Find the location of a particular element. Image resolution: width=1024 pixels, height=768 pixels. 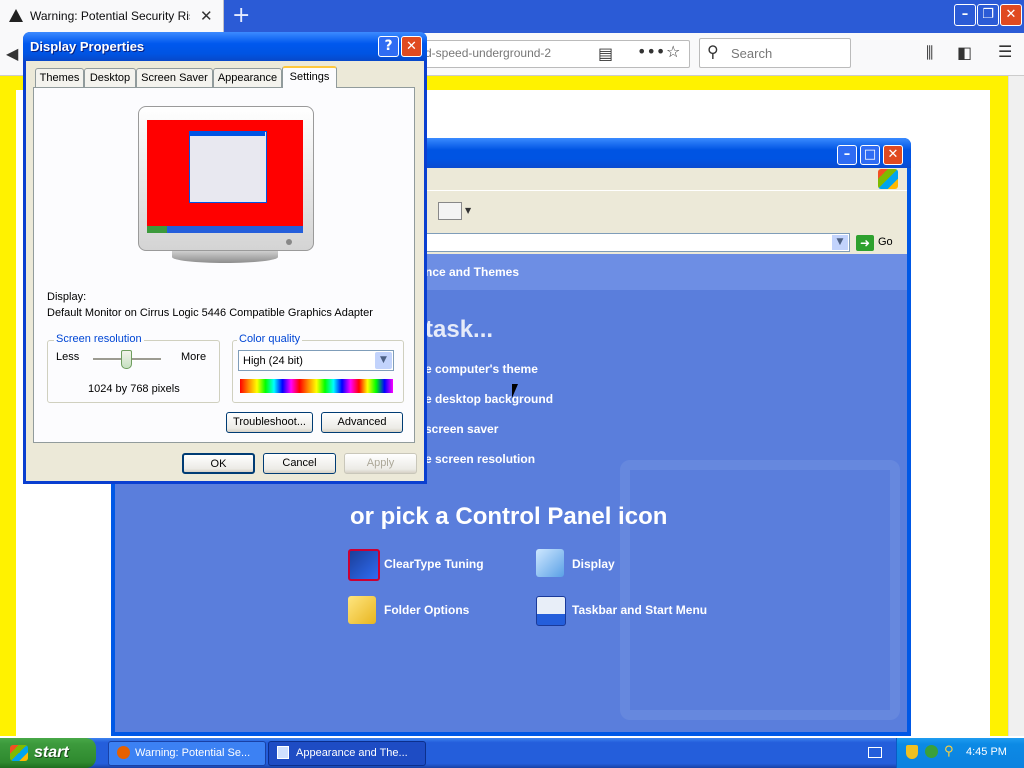

warning-icon is located at coordinates (16, 15).